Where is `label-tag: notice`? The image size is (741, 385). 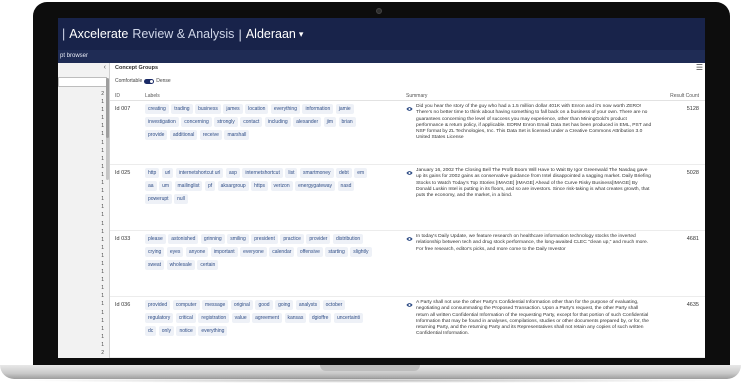 label-tag: notice is located at coordinates (186, 331).